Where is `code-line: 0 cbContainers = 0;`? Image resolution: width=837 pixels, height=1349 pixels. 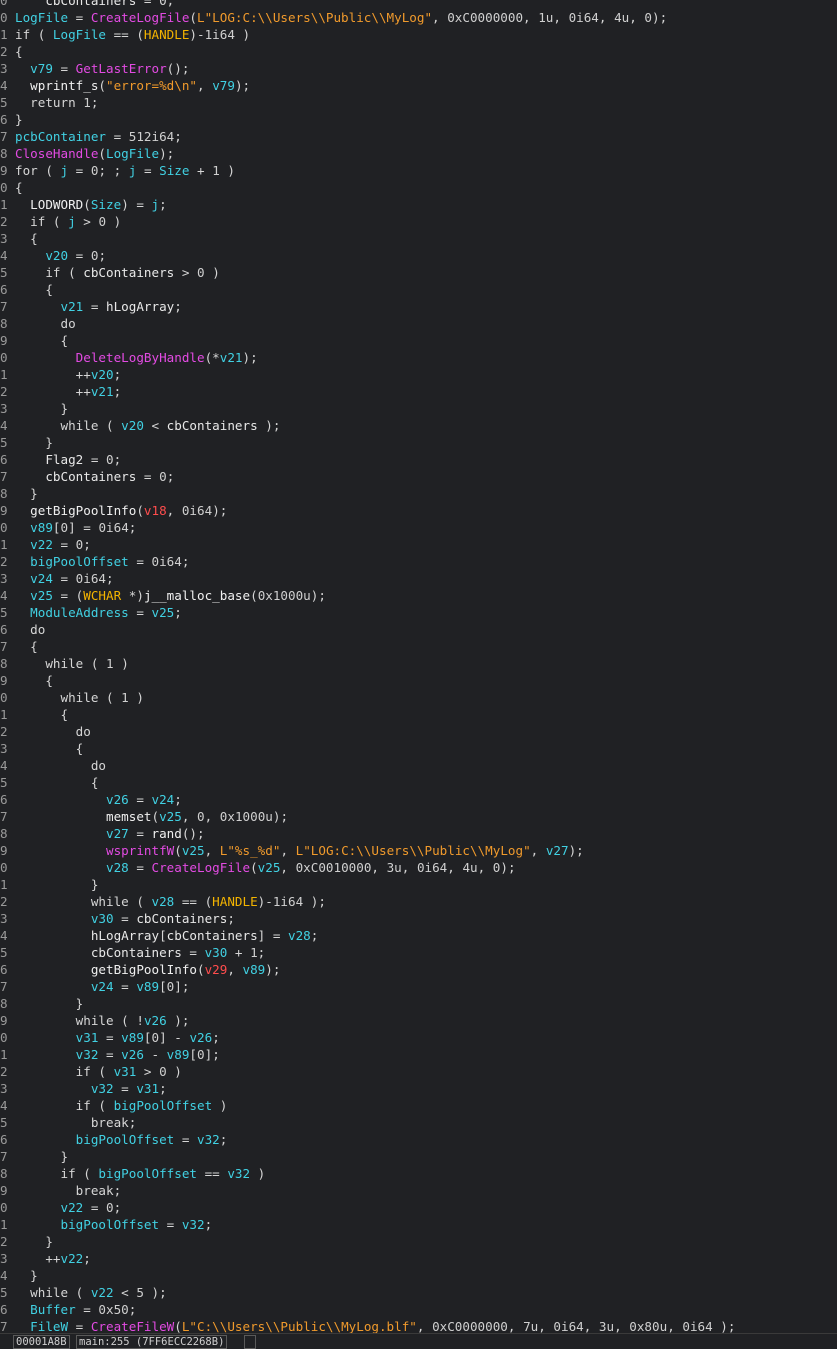
code-line: 0 cbContainers = 0; is located at coordinates (418, 4).